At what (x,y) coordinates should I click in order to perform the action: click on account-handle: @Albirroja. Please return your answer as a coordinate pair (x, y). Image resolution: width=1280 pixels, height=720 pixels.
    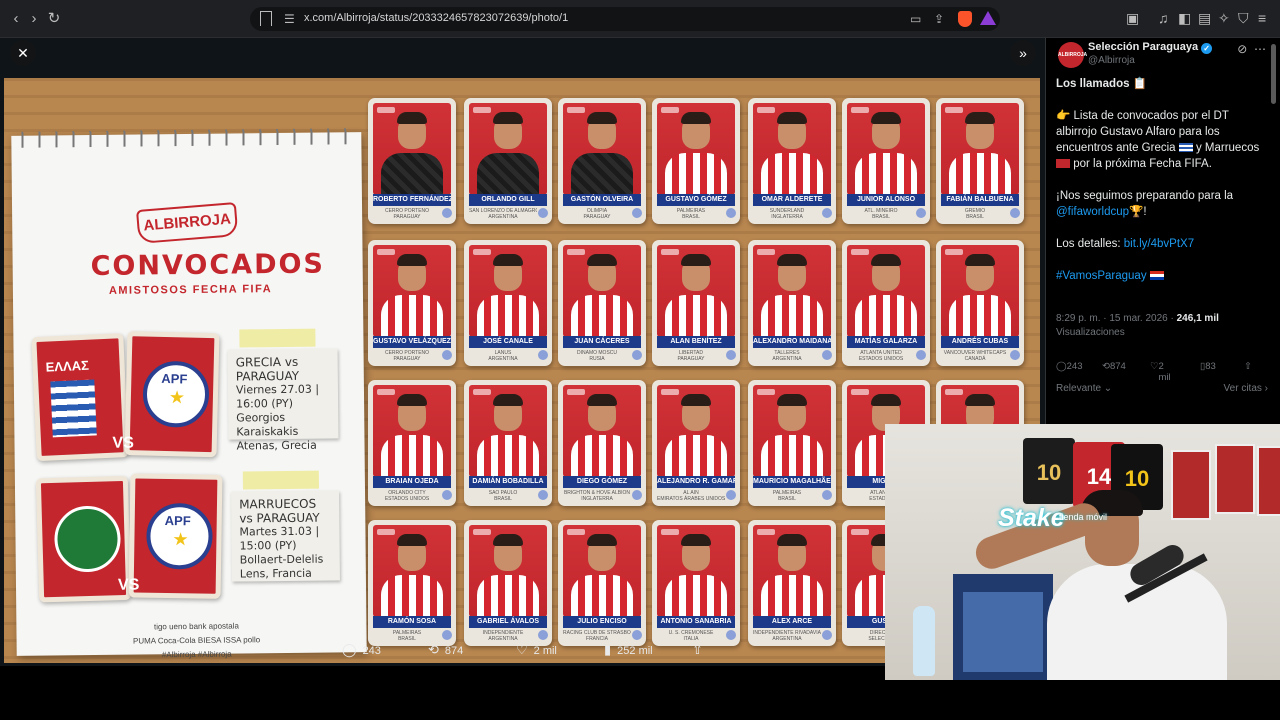
    Looking at the image, I should click on (1111, 60).